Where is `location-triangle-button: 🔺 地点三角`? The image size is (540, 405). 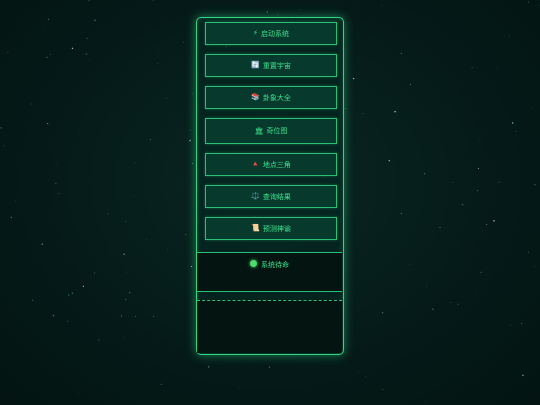 location-triangle-button: 🔺 地点三角 is located at coordinates (271, 164).